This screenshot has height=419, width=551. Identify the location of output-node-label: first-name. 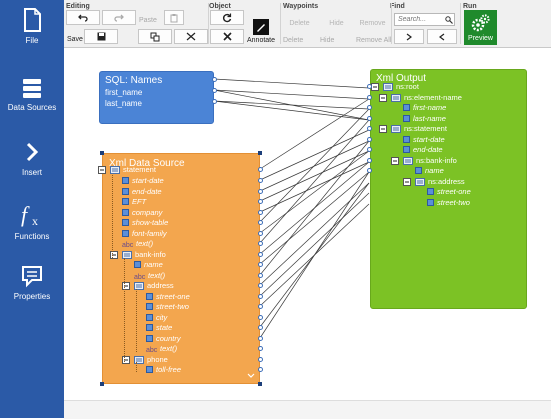
(430, 107).